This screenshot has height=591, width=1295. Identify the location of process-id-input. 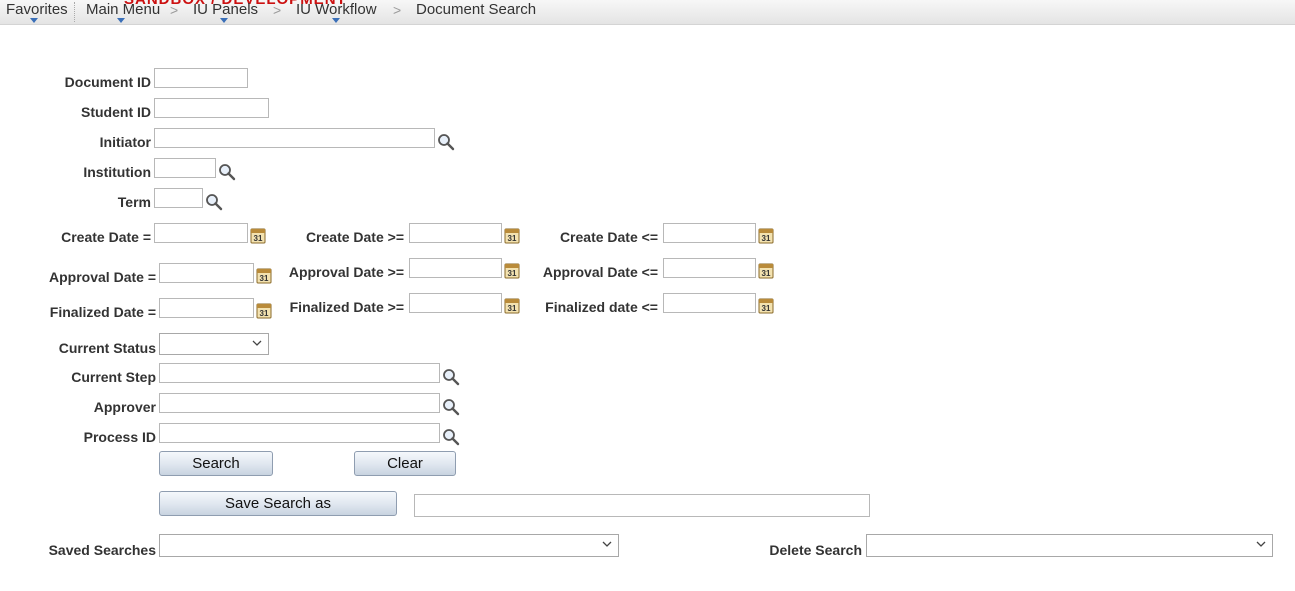
(299, 433).